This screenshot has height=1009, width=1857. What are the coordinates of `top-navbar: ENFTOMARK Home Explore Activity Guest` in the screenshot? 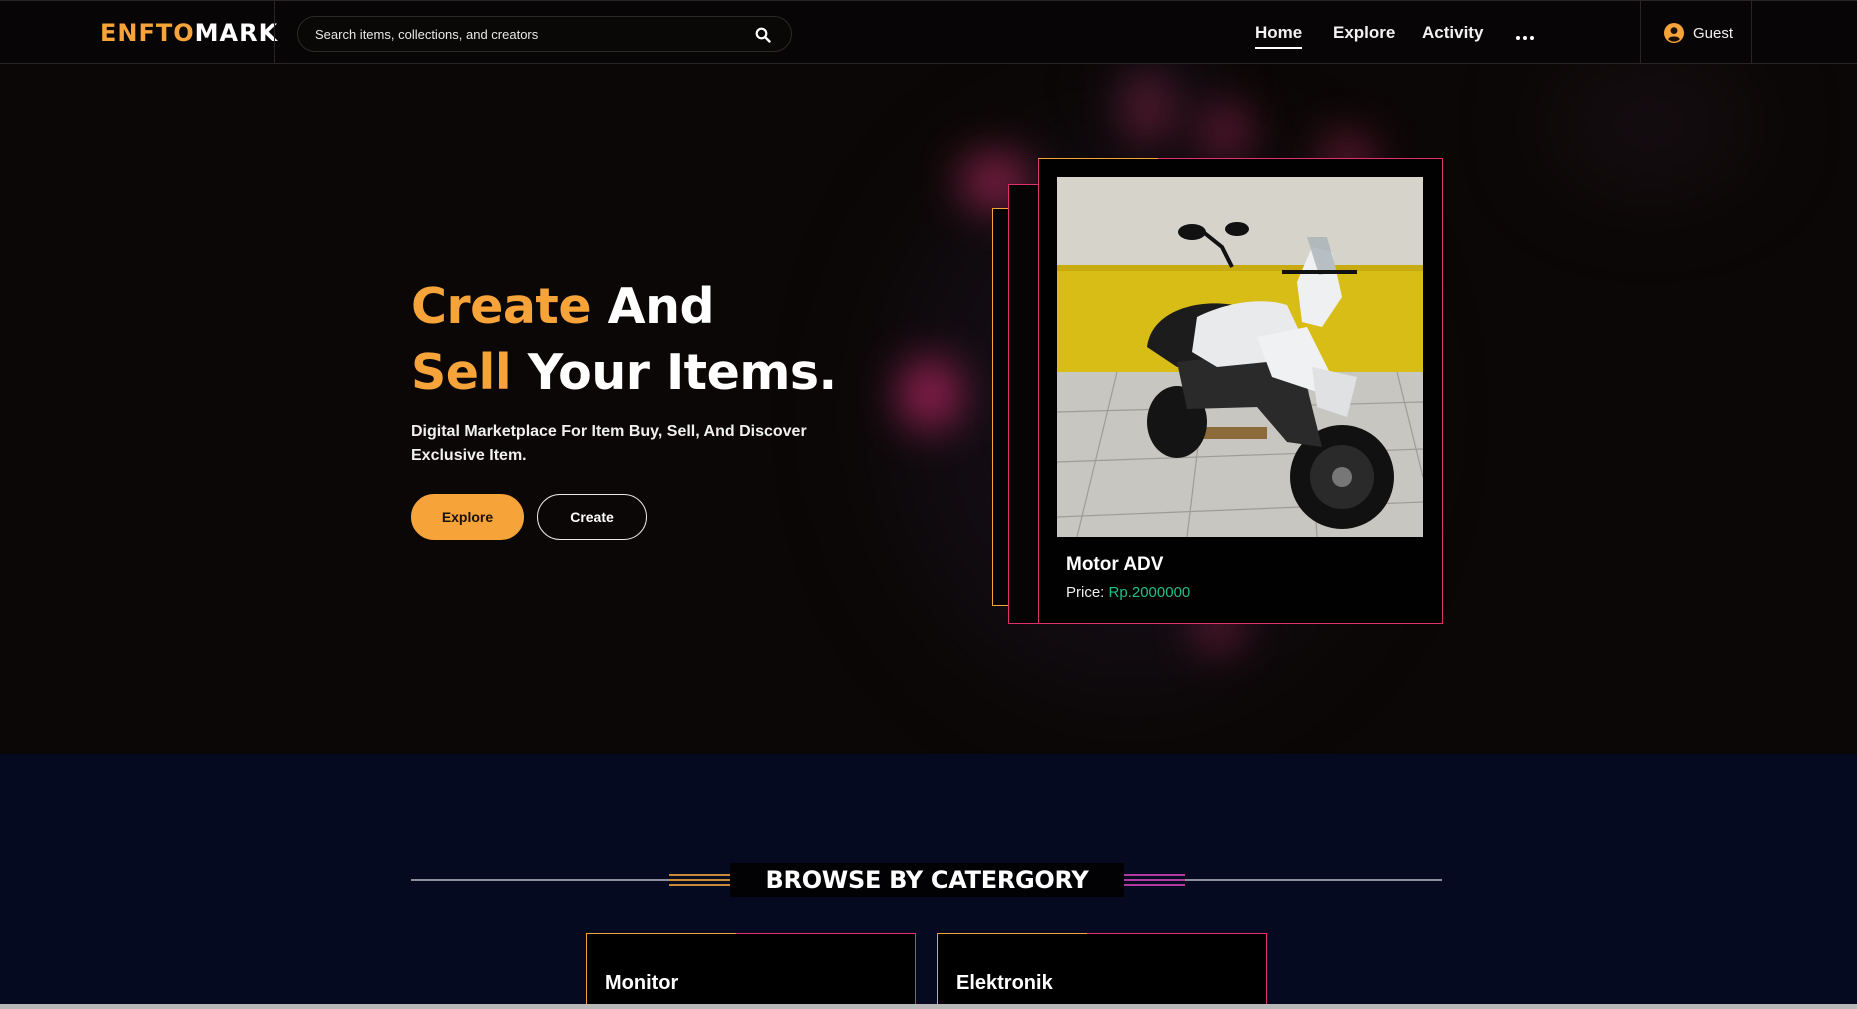 It's located at (928, 32).